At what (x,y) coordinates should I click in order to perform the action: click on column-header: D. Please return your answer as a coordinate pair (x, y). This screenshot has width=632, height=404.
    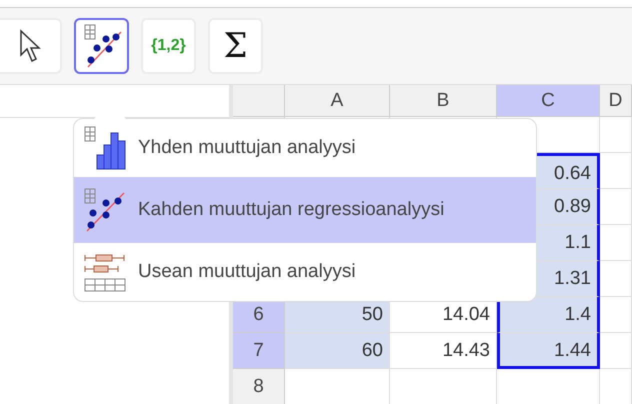
    Looking at the image, I should click on (616, 101).